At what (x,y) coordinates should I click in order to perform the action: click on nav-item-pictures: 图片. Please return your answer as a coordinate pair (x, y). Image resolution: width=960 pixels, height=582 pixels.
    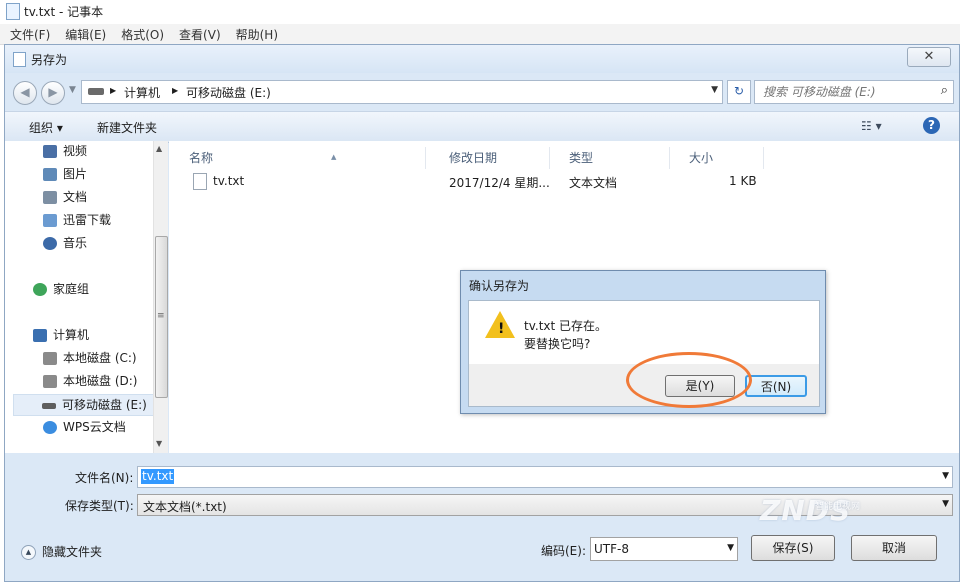
    Looking at the image, I should click on (85, 174).